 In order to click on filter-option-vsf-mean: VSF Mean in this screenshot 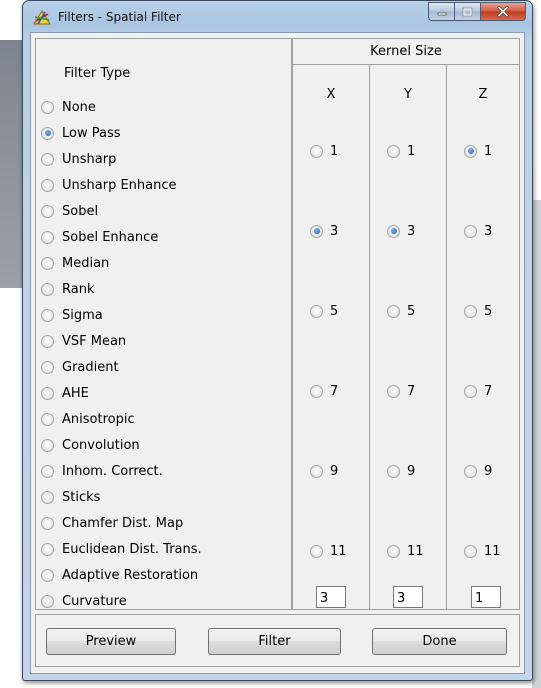, I will do `click(83, 341)`.